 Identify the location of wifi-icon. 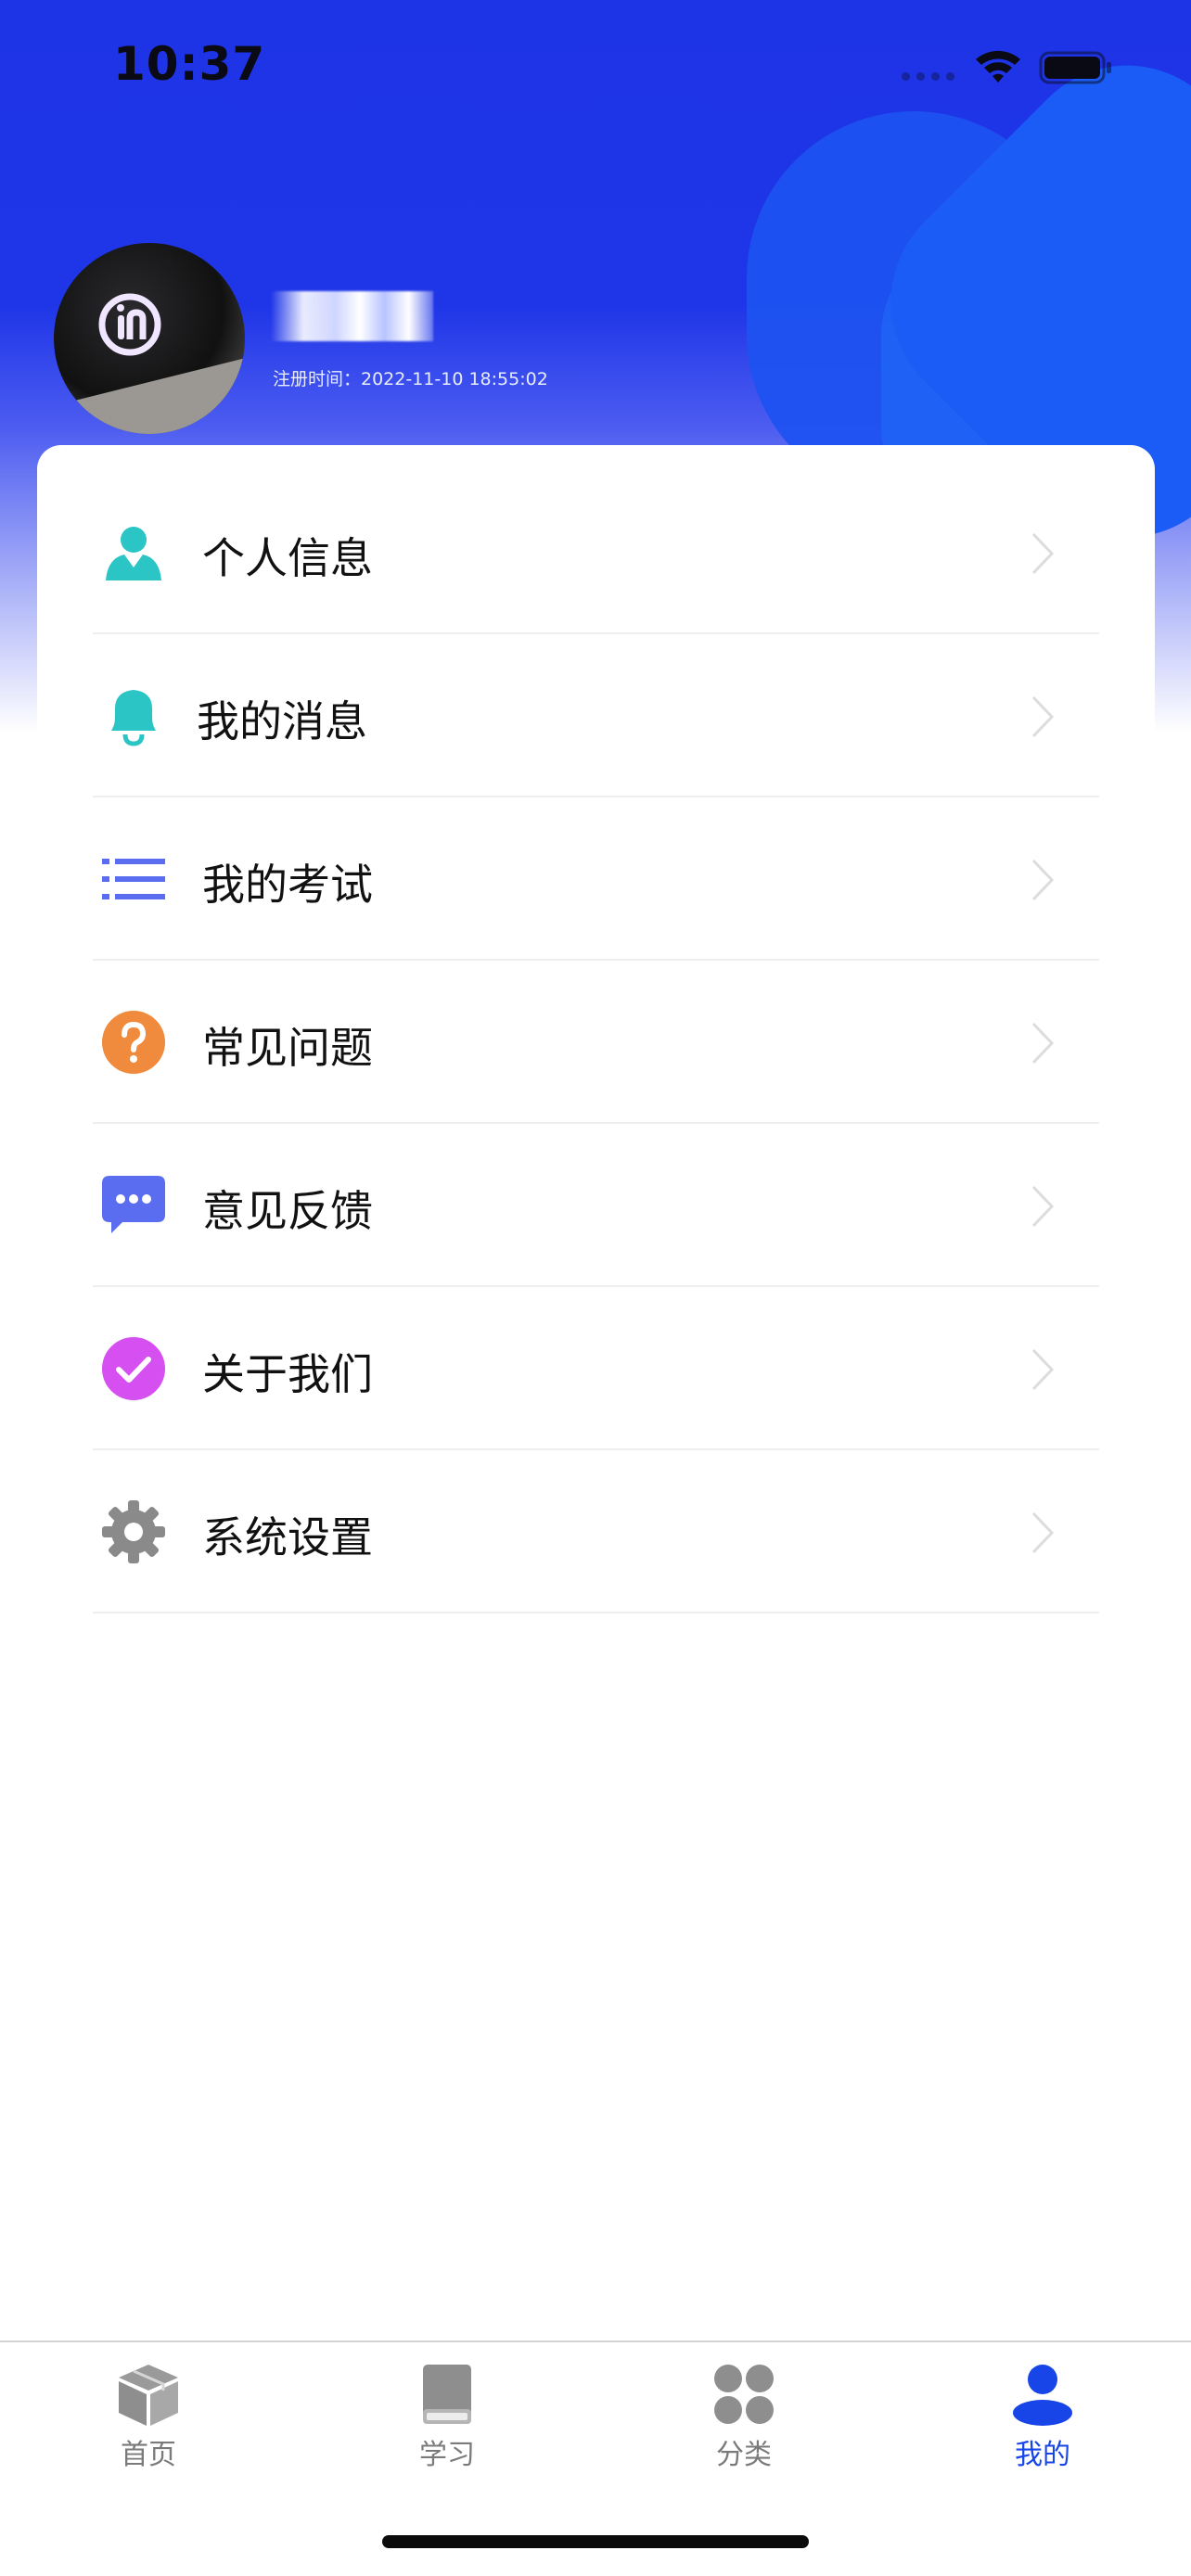
(998, 66).